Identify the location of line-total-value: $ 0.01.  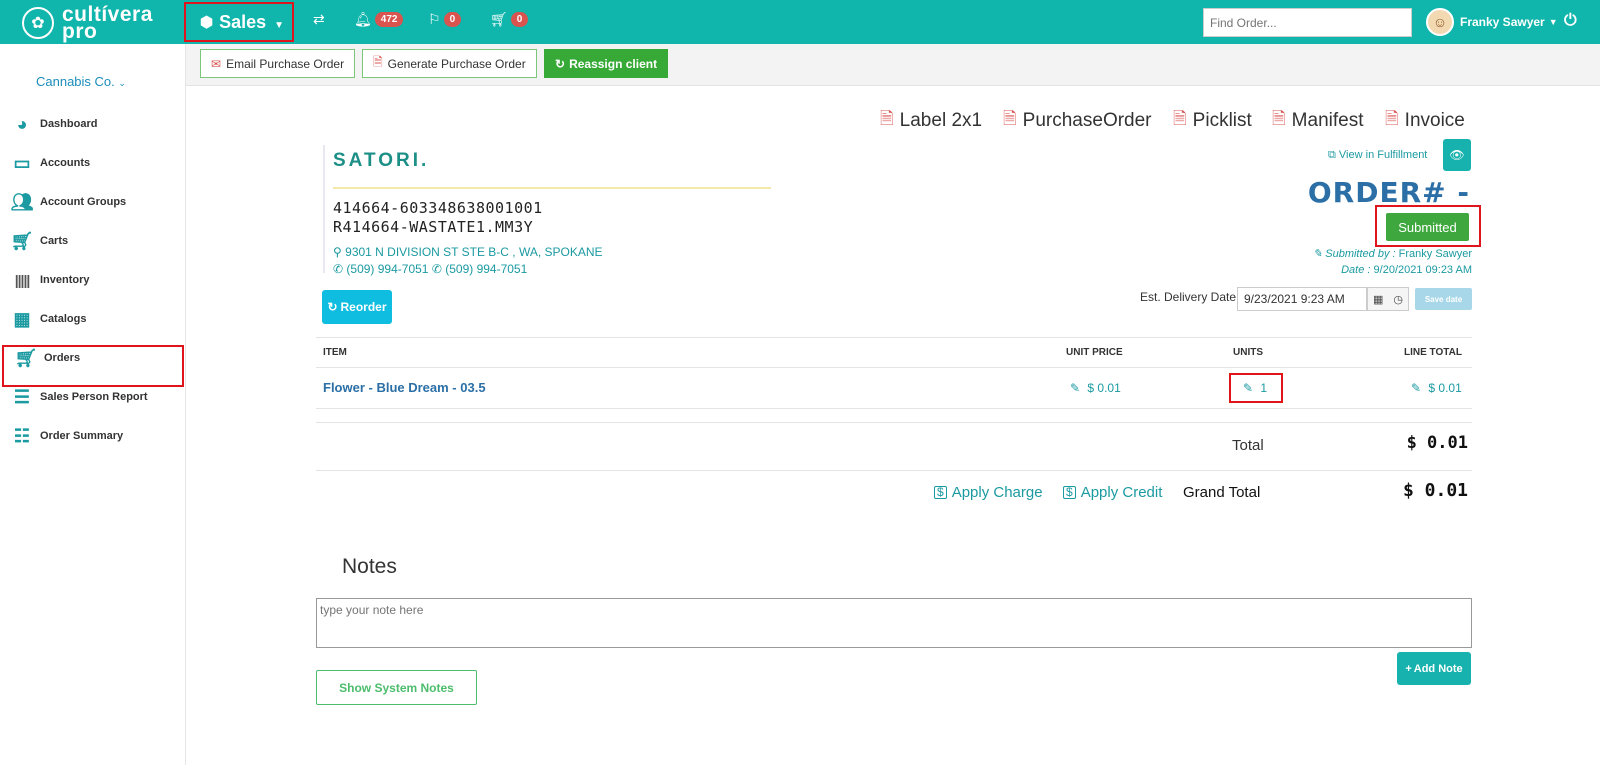
(1445, 388).